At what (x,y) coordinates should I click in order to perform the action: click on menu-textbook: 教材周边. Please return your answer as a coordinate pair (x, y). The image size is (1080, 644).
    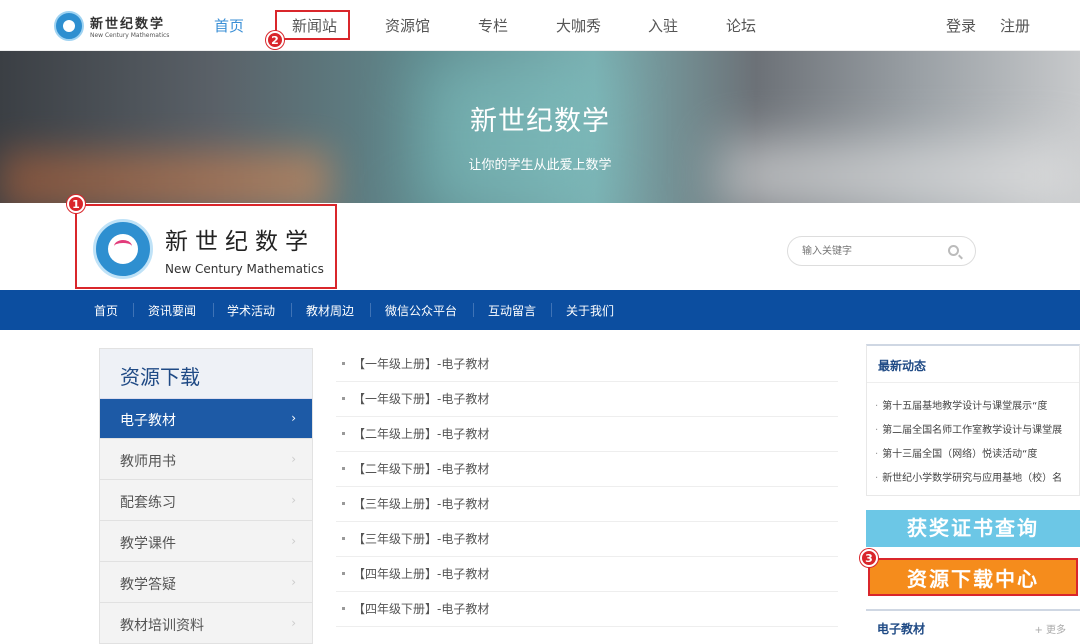
    Looking at the image, I should click on (330, 310).